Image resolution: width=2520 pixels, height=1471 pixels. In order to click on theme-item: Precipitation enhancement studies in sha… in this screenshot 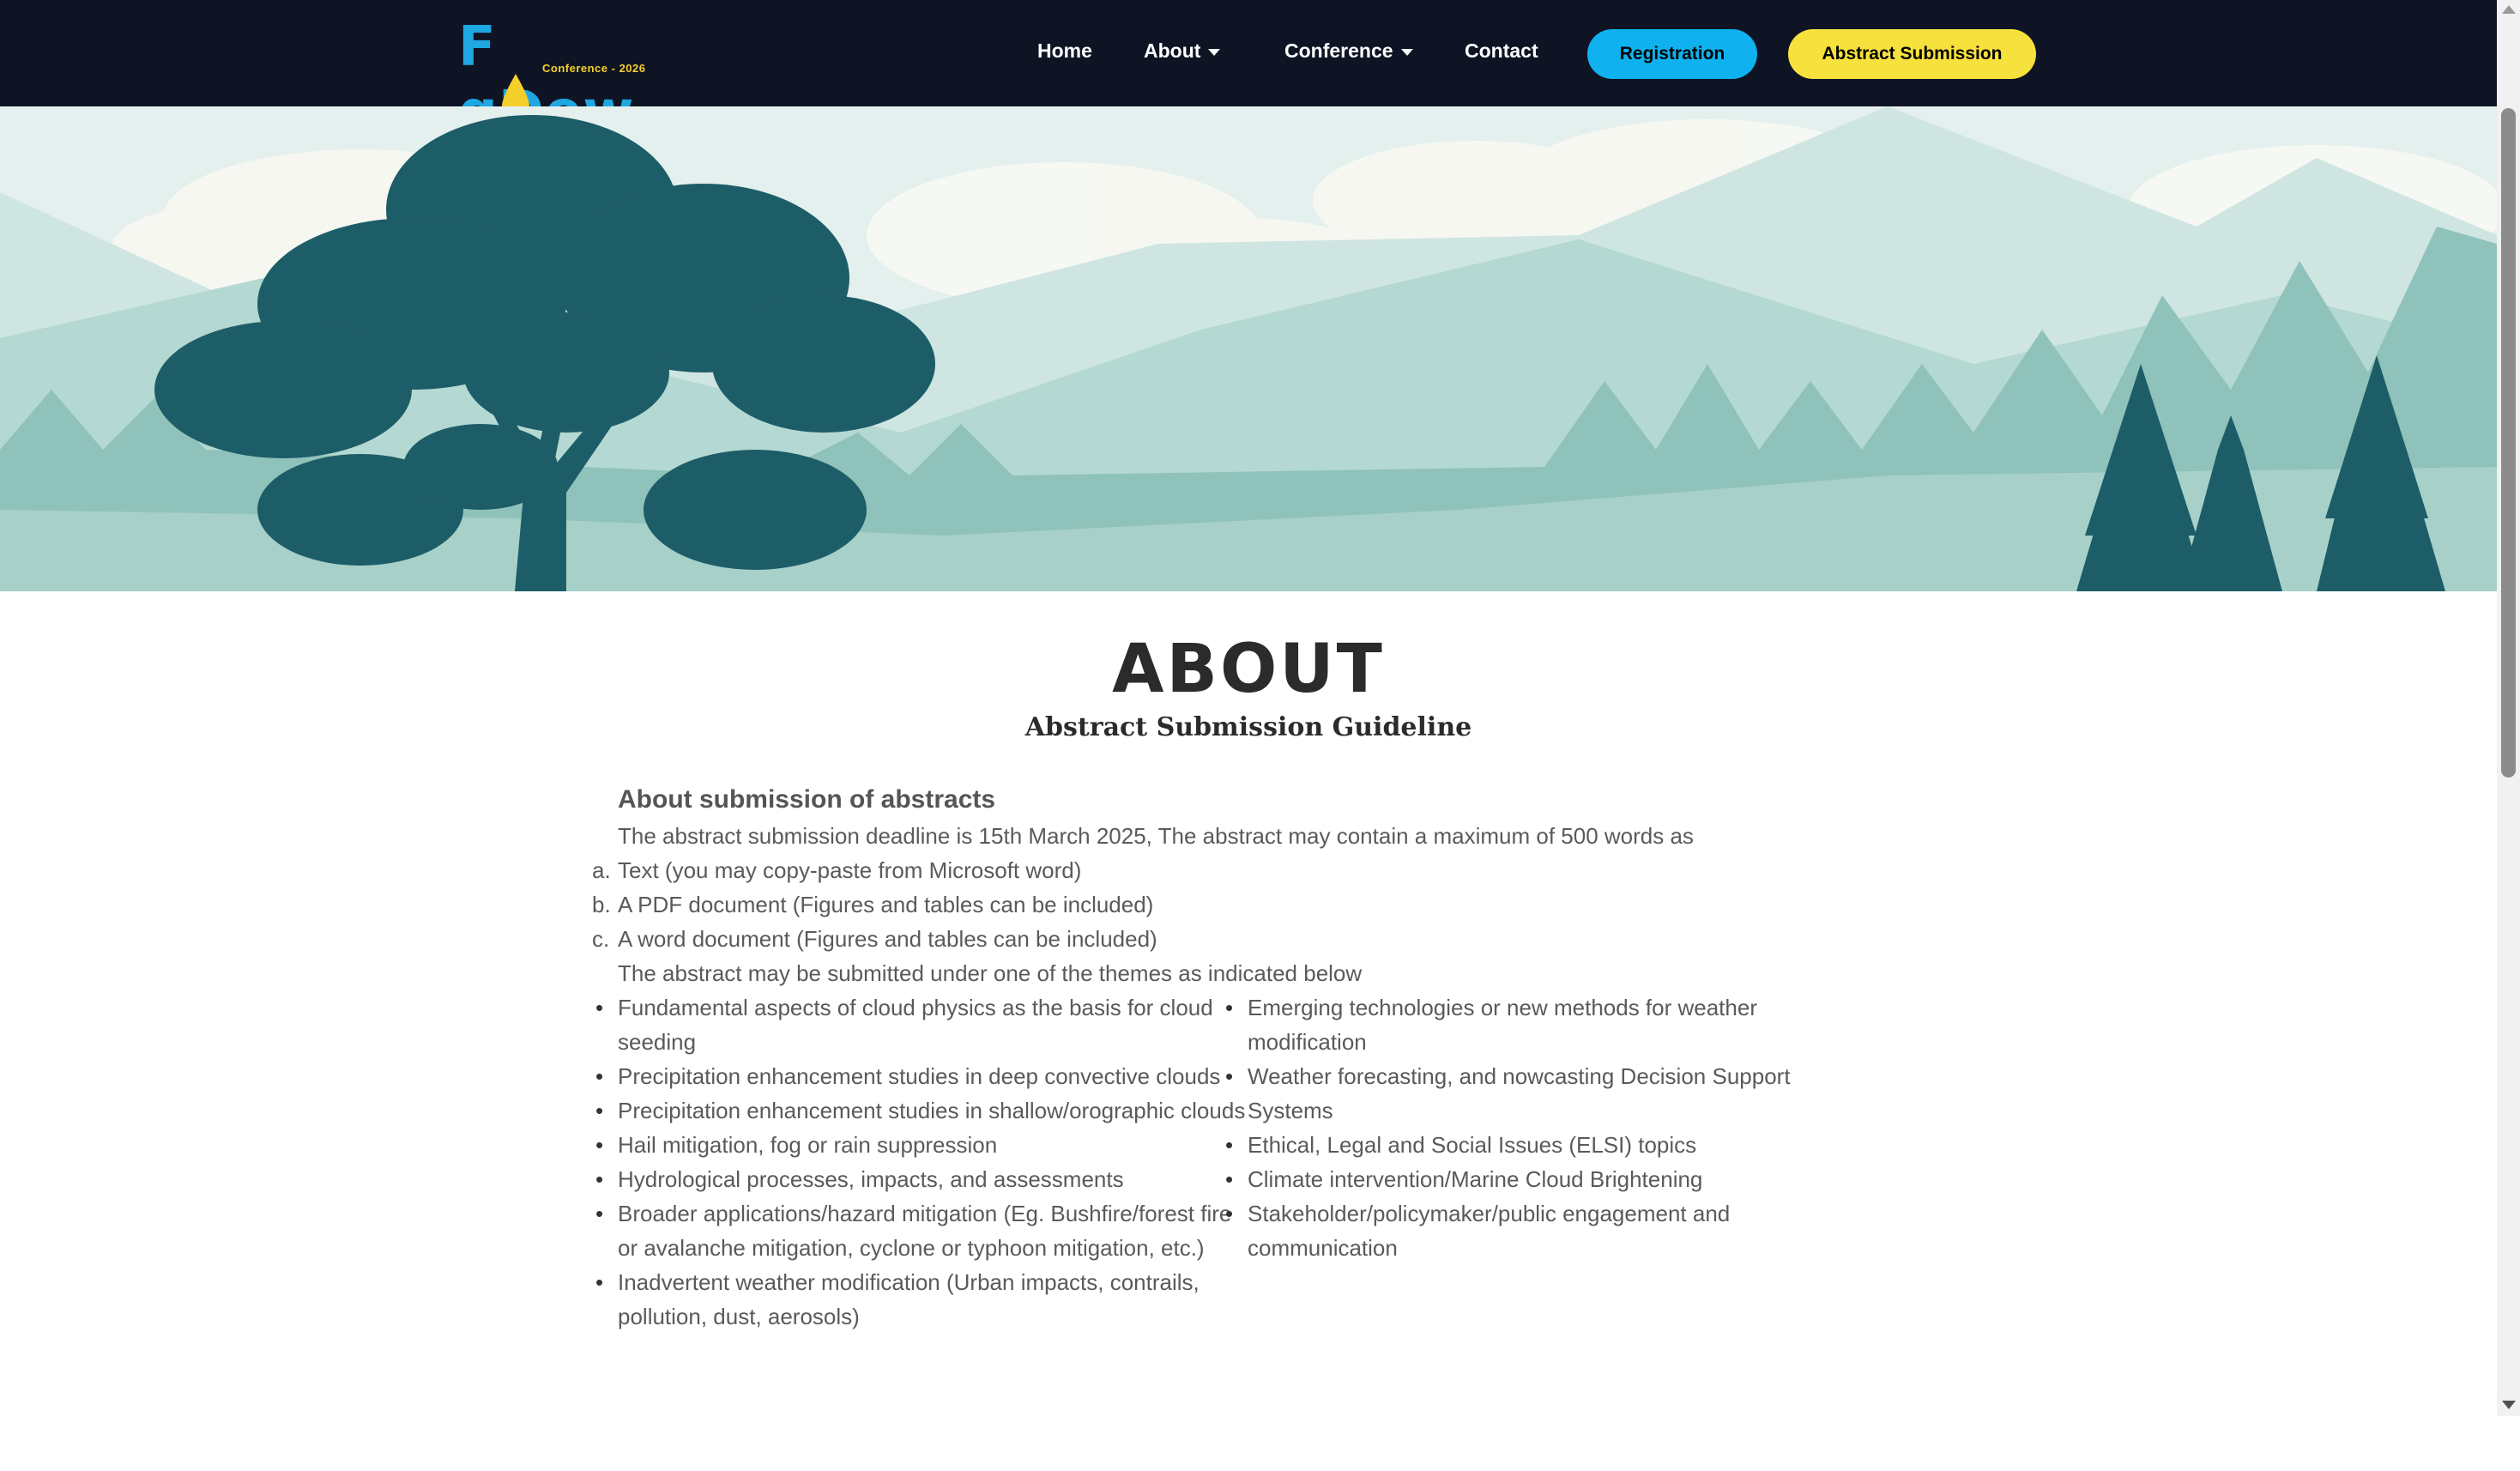, I will do `click(923, 1110)`.